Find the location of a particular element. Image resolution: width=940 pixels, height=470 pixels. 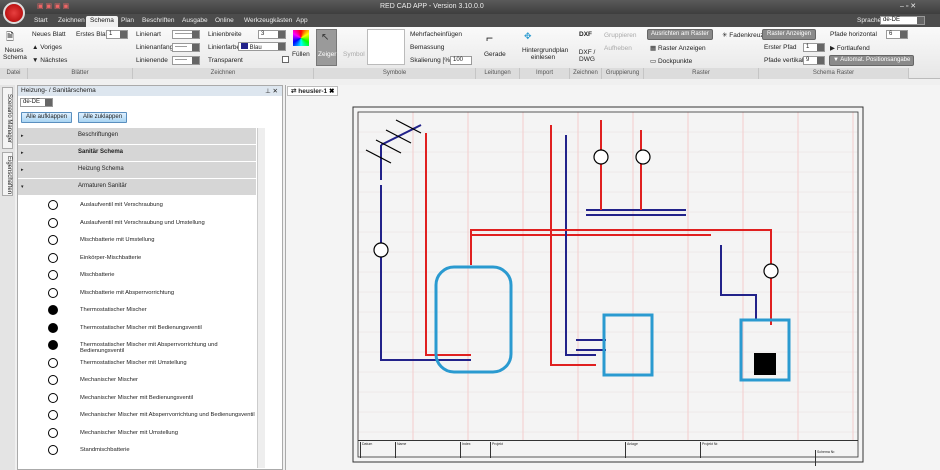

new-schema-button: Neues Schema is located at coordinates (15, 54).